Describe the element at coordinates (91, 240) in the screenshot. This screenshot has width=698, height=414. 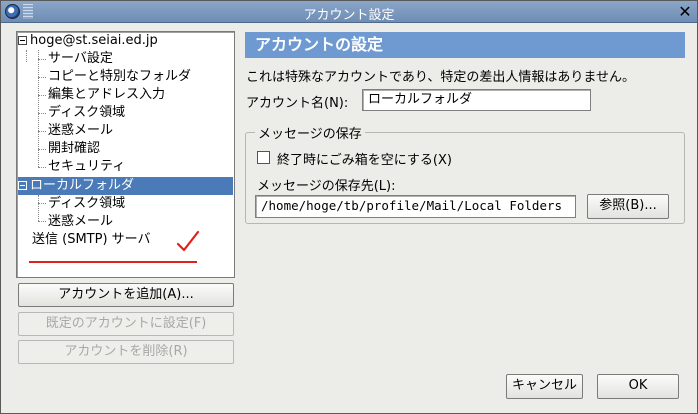
I see `tree-item-smtp-server: 送信 (SMTP) サーバ` at that location.